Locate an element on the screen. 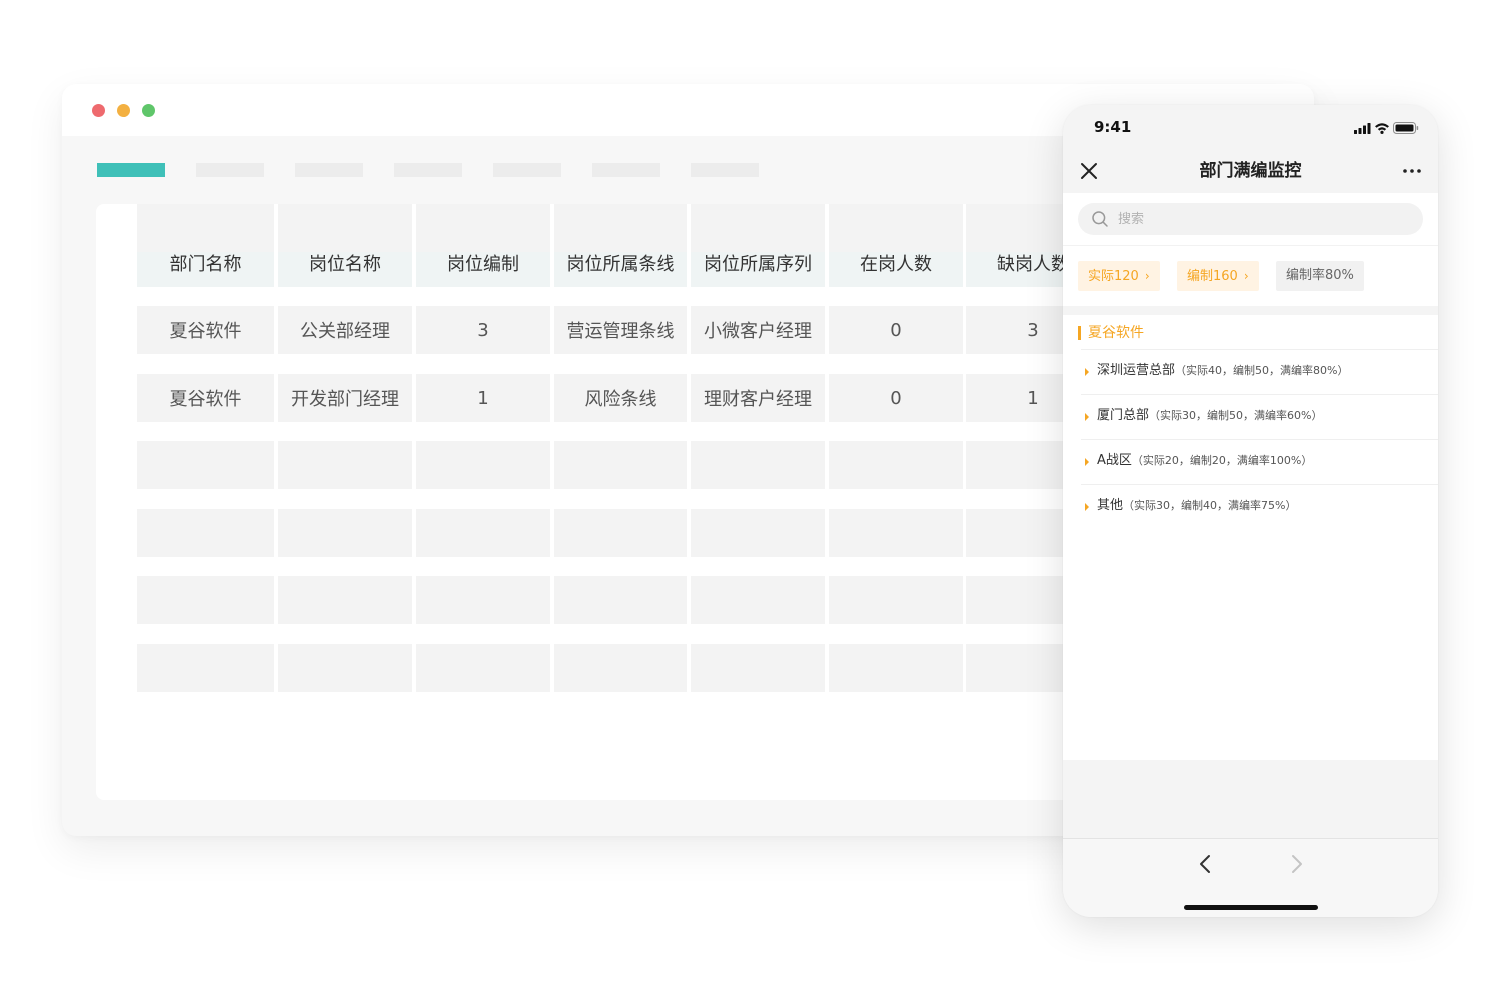 This screenshot has width=1501, height=1001. item-name: 其他 is located at coordinates (1110, 505).